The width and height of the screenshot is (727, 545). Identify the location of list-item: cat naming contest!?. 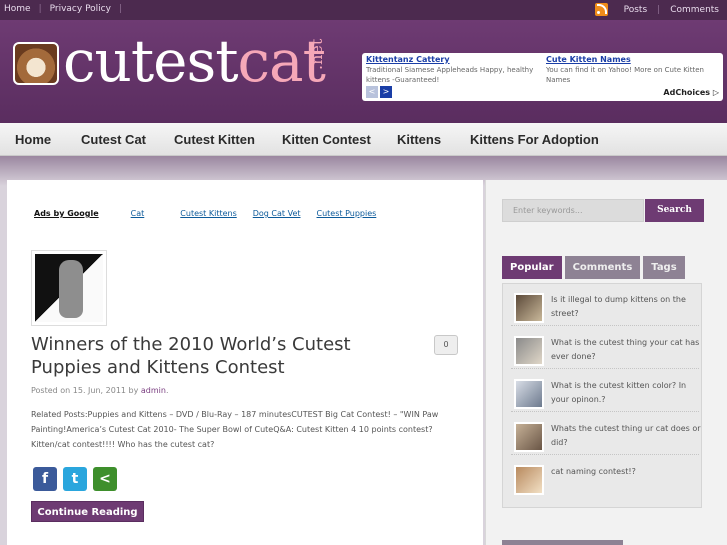
(605, 480).